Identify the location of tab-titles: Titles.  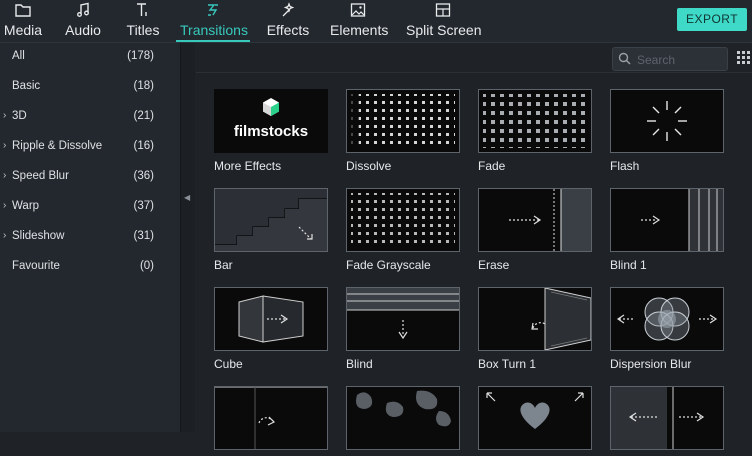
(143, 21).